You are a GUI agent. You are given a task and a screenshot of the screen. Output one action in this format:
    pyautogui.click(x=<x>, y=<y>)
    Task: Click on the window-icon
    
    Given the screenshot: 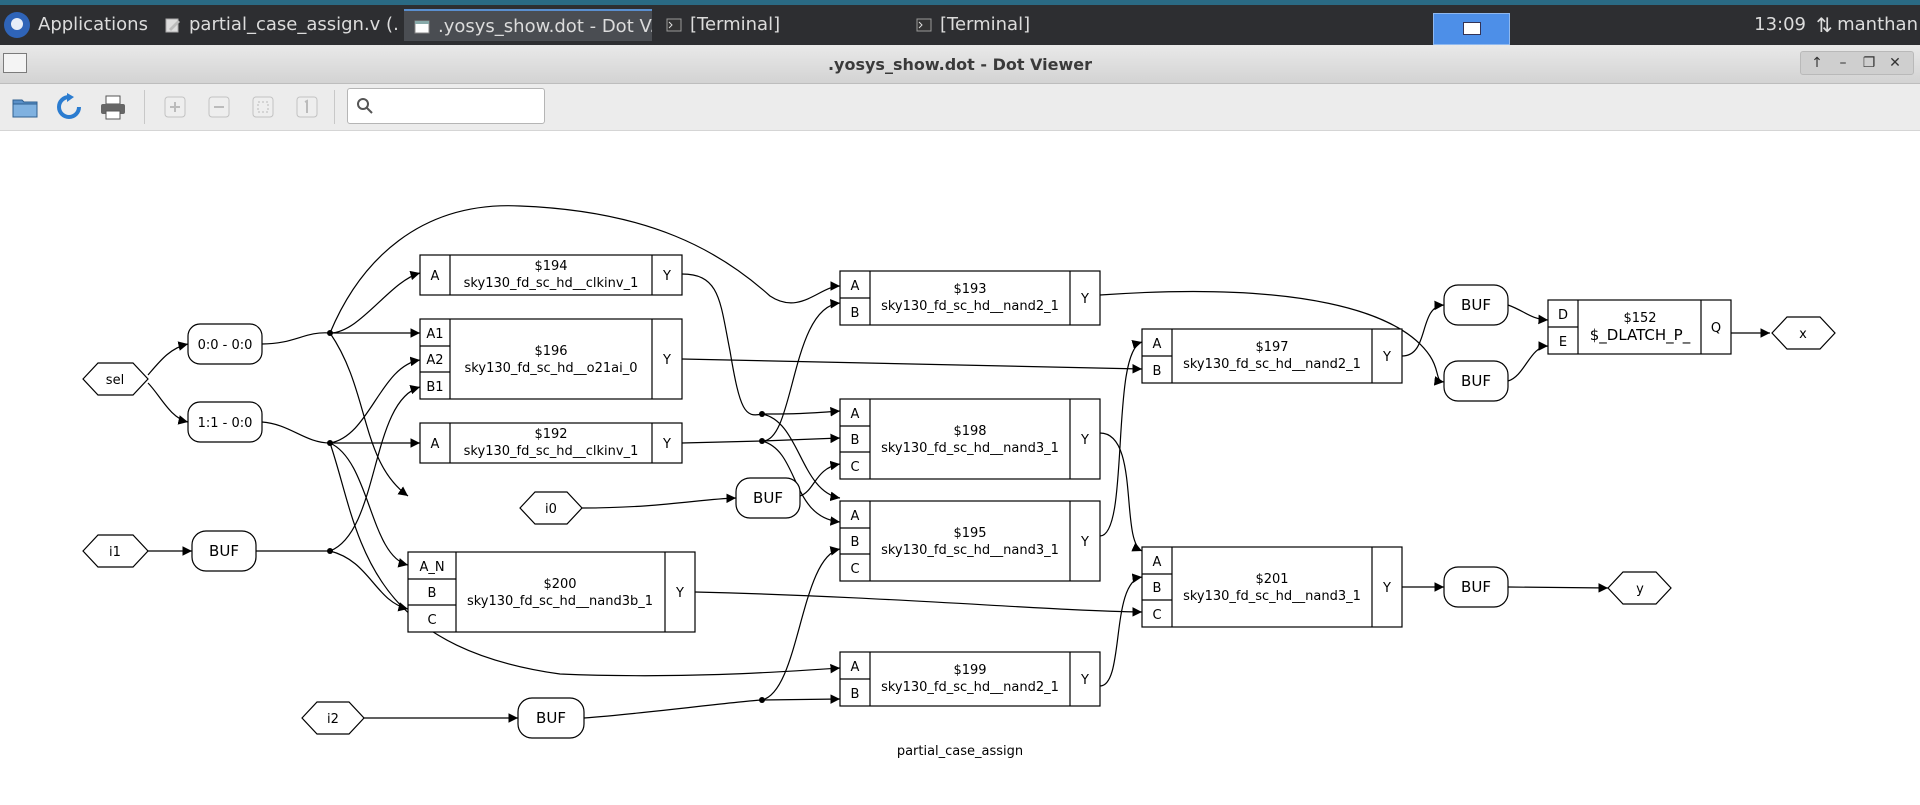 What is the action you would take?
    pyautogui.click(x=422, y=27)
    